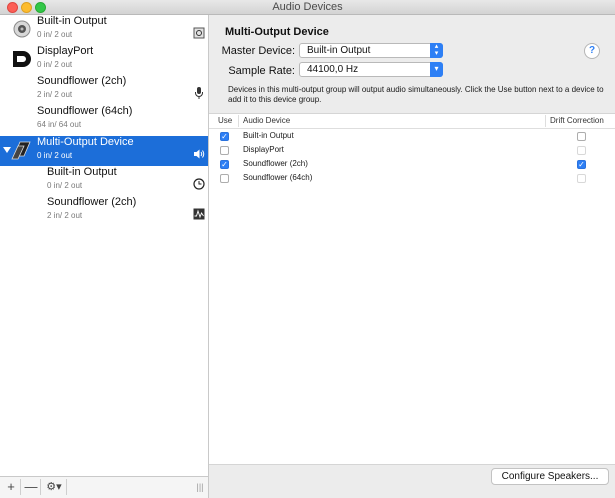 This screenshot has width=615, height=498. Describe the element at coordinates (261, 71) in the screenshot. I see `sample-rate-label: Sample Rate:` at that location.